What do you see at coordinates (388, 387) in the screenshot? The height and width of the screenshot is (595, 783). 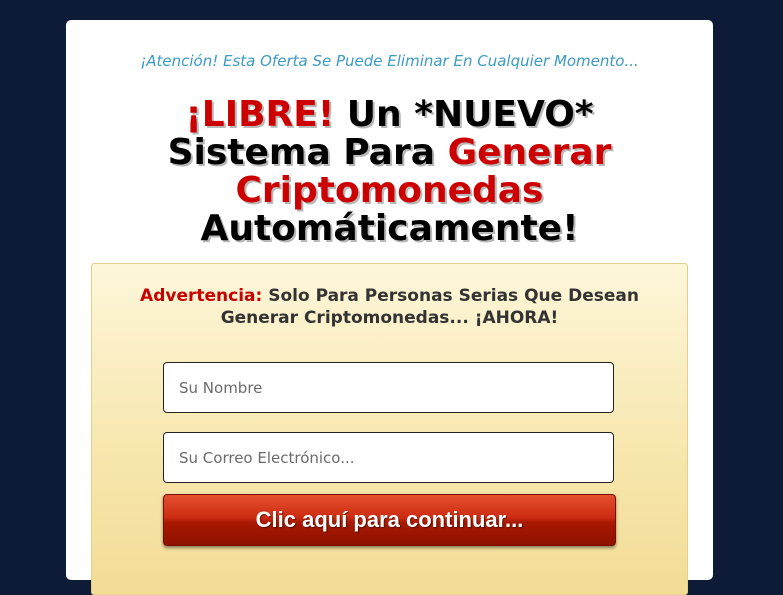 I see `name-input` at bounding box center [388, 387].